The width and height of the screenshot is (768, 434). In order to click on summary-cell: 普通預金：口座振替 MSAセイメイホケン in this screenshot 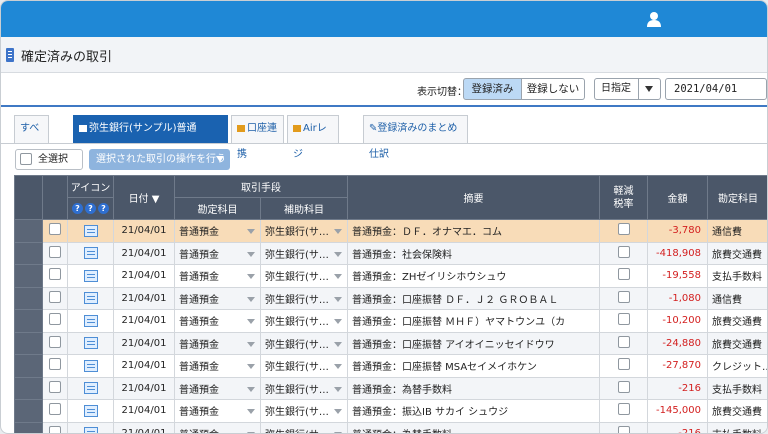, I will do `click(473, 366)`.